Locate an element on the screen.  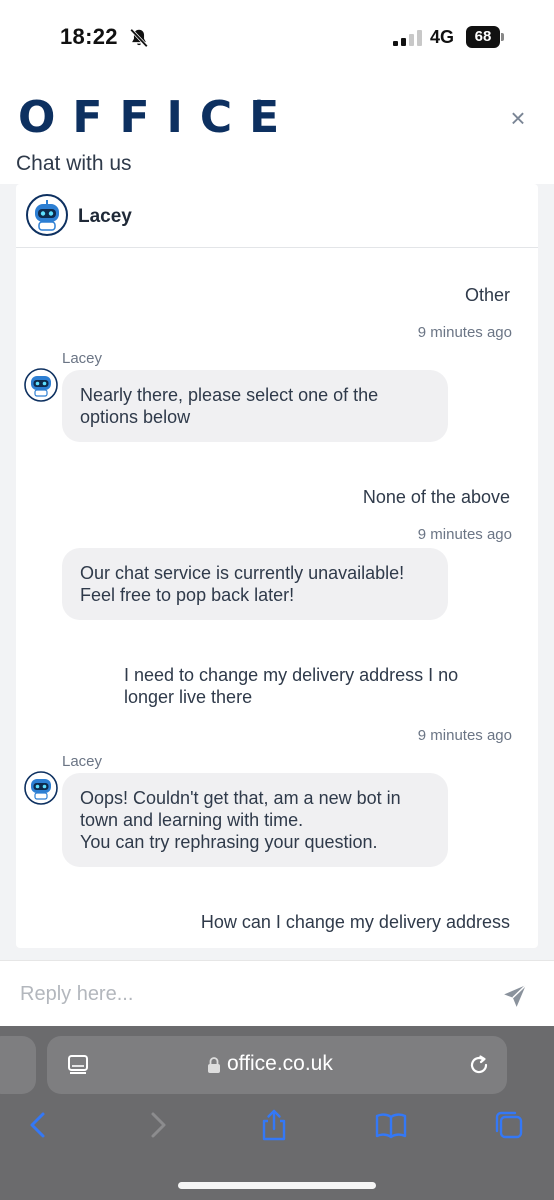
logo-registered-mark: ® is located at coordinates (259, 102).